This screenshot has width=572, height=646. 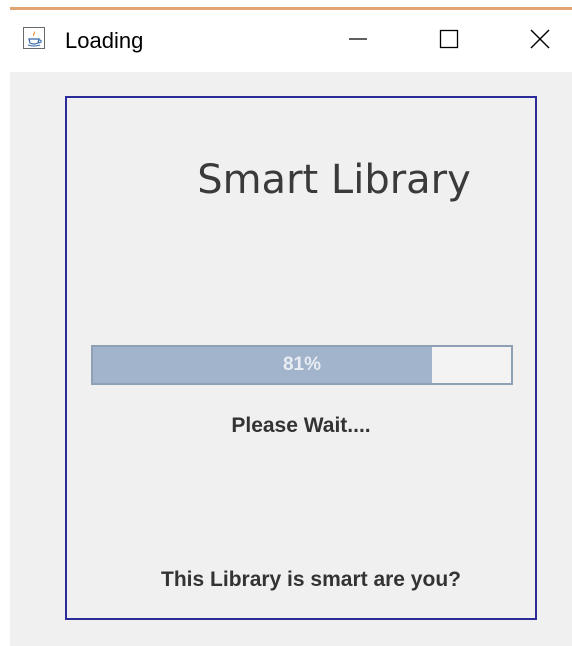 I want to click on progress-label: 81%, so click(x=302, y=364).